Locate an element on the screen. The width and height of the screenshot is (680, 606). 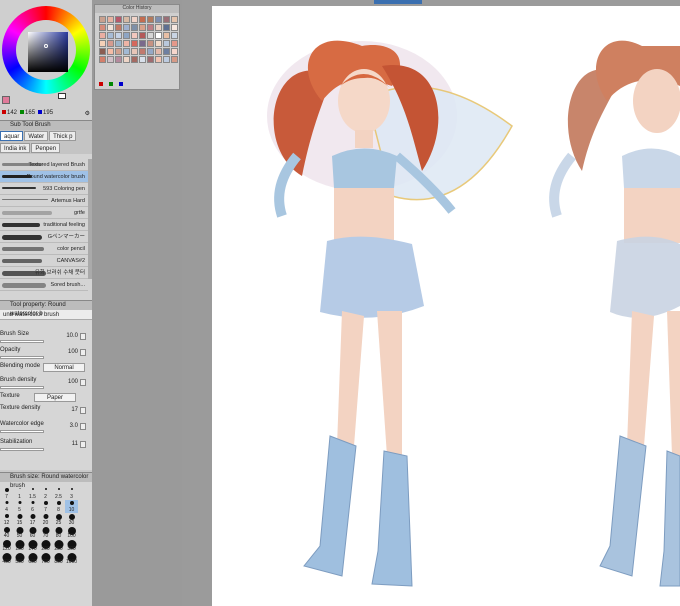
watercolor-edge-spinner is located at coordinates (83, 426).